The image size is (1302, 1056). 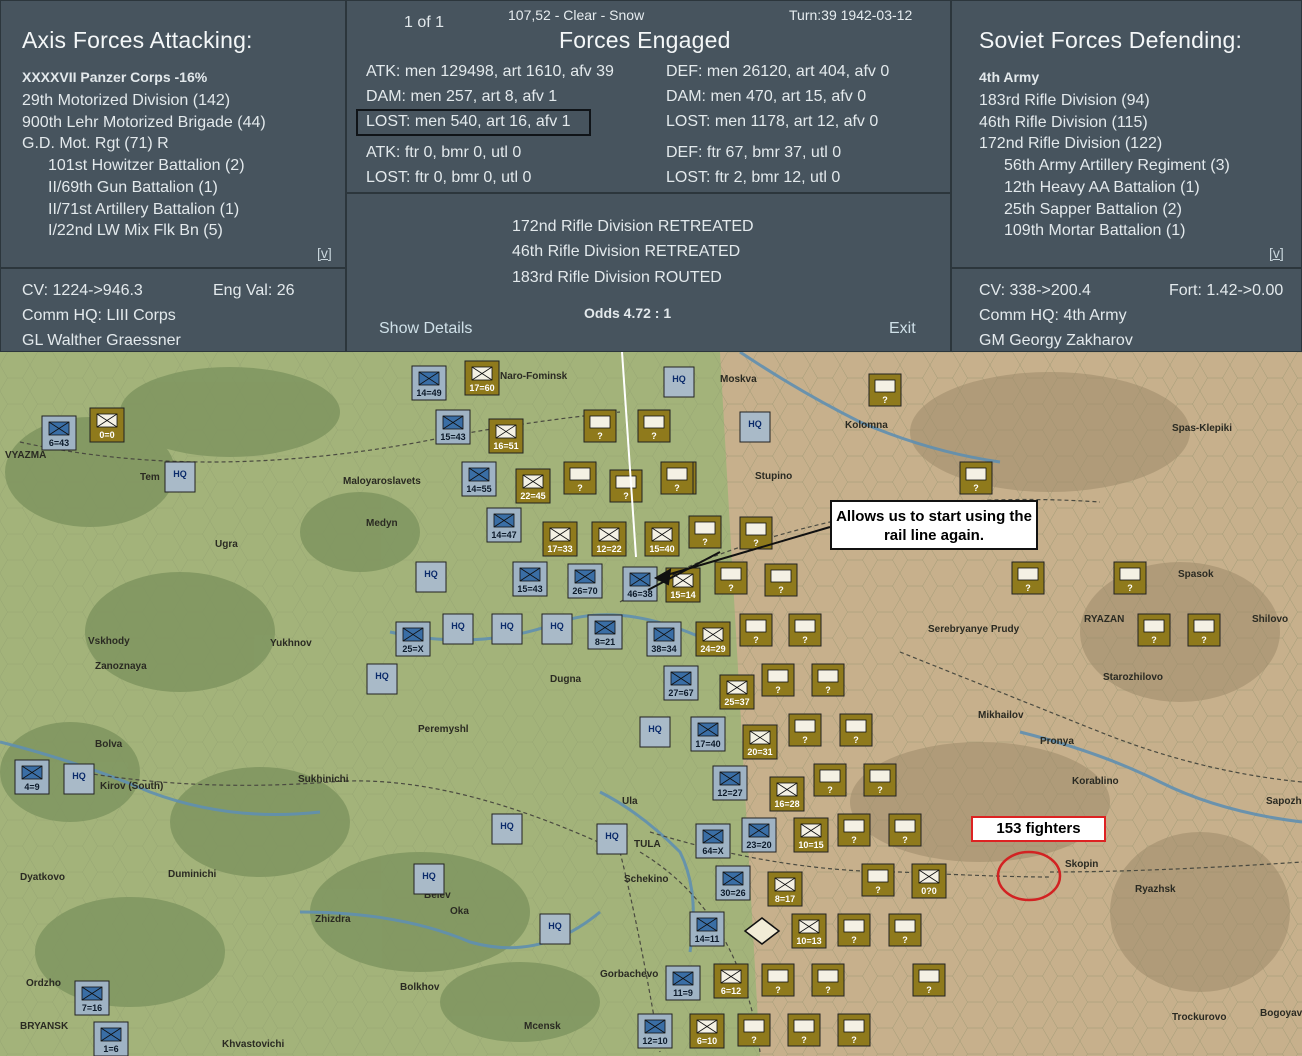 I want to click on unit-counter: 24=29, so click(x=713, y=639).